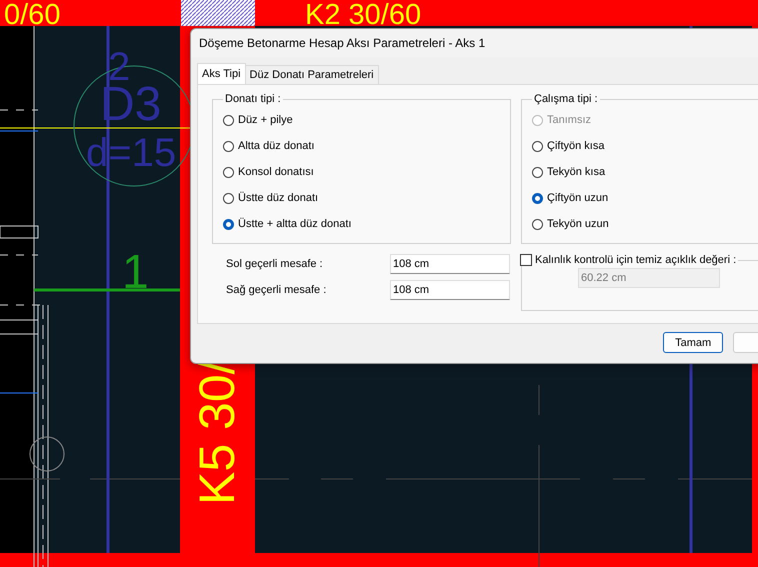  Describe the element at coordinates (135, 272) in the screenshot. I see `axis-number: 1` at that location.